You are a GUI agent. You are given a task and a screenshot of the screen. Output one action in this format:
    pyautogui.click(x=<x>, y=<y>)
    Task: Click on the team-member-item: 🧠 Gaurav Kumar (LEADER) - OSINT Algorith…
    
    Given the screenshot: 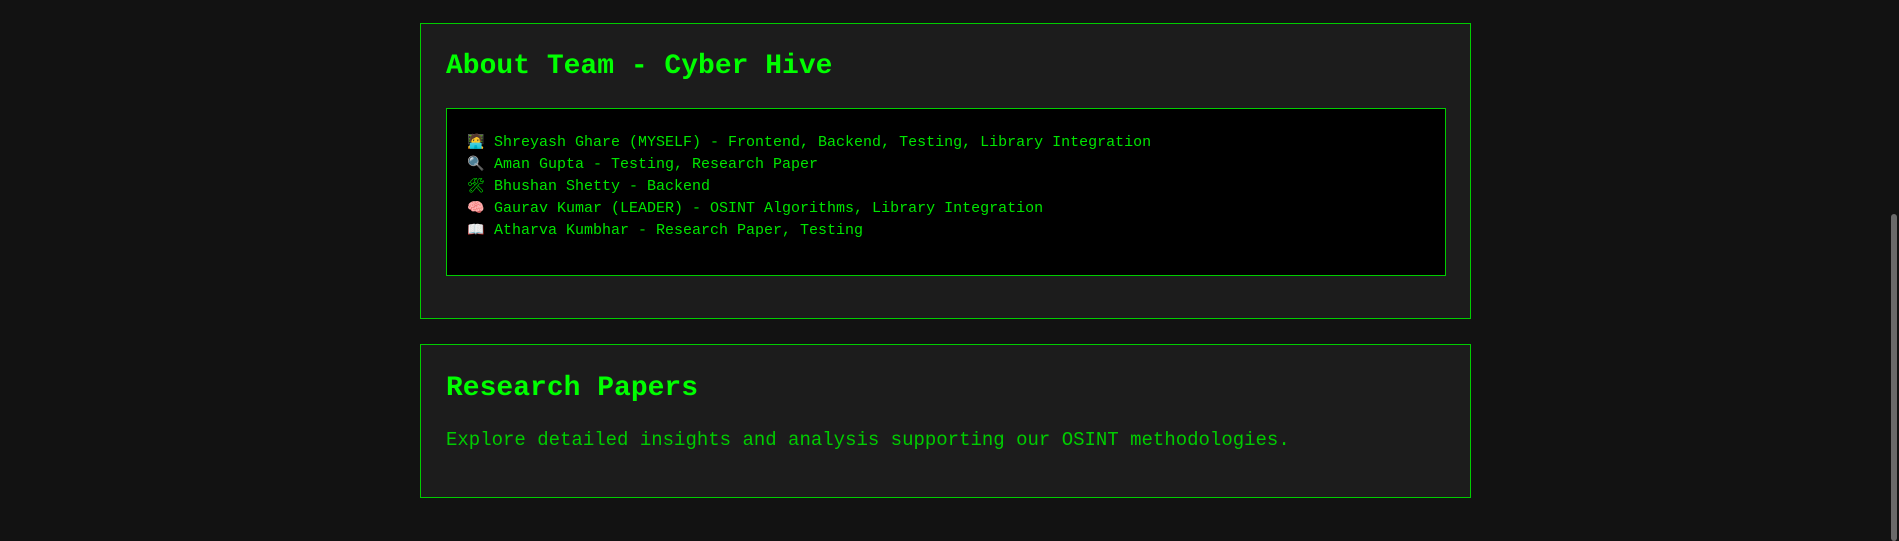 What is the action you would take?
    pyautogui.click(x=956, y=208)
    